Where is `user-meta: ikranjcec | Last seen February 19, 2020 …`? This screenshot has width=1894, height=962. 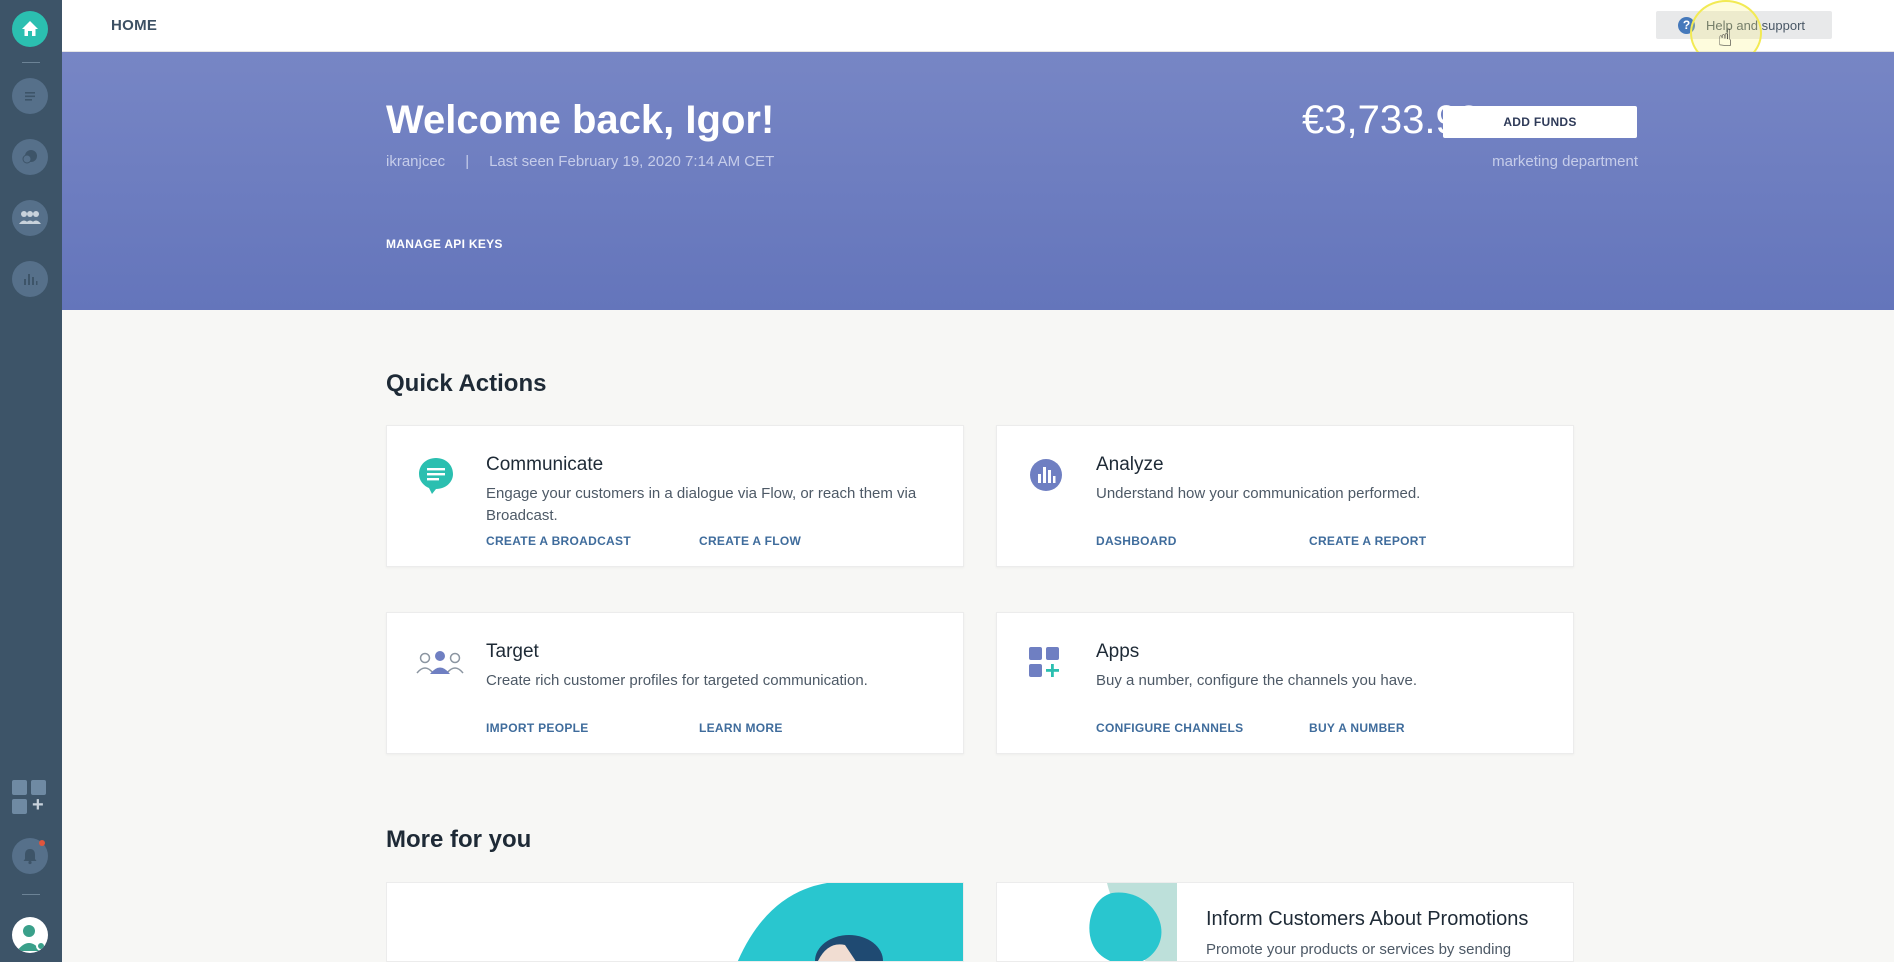
user-meta: ikranjcec | Last seen February 19, 2020 … is located at coordinates (580, 161).